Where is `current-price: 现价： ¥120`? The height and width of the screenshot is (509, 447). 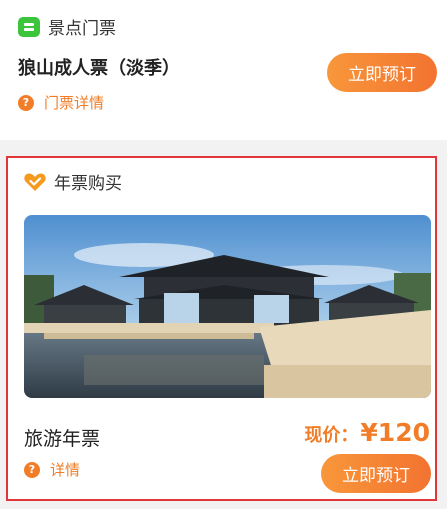
current-price: 现价： ¥120 is located at coordinates (367, 432).